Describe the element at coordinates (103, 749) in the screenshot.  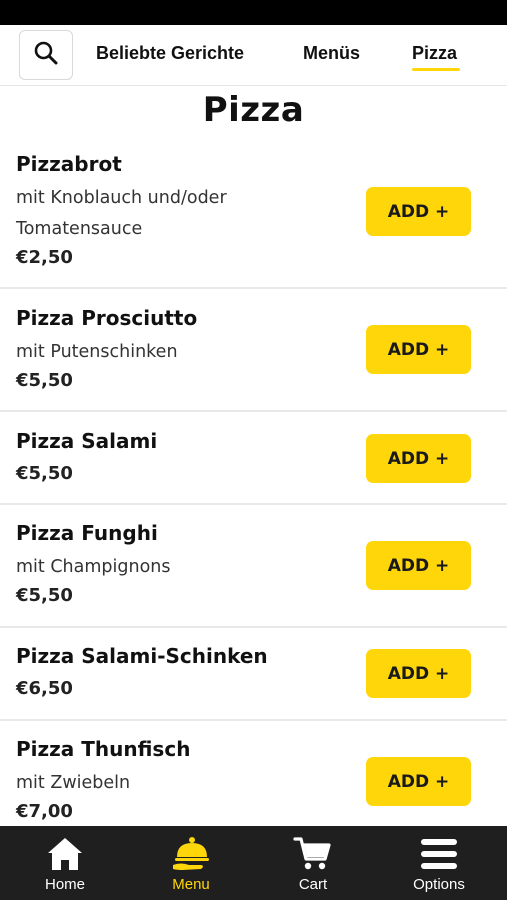
I see `item-name: Pizza Thunfisch` at that location.